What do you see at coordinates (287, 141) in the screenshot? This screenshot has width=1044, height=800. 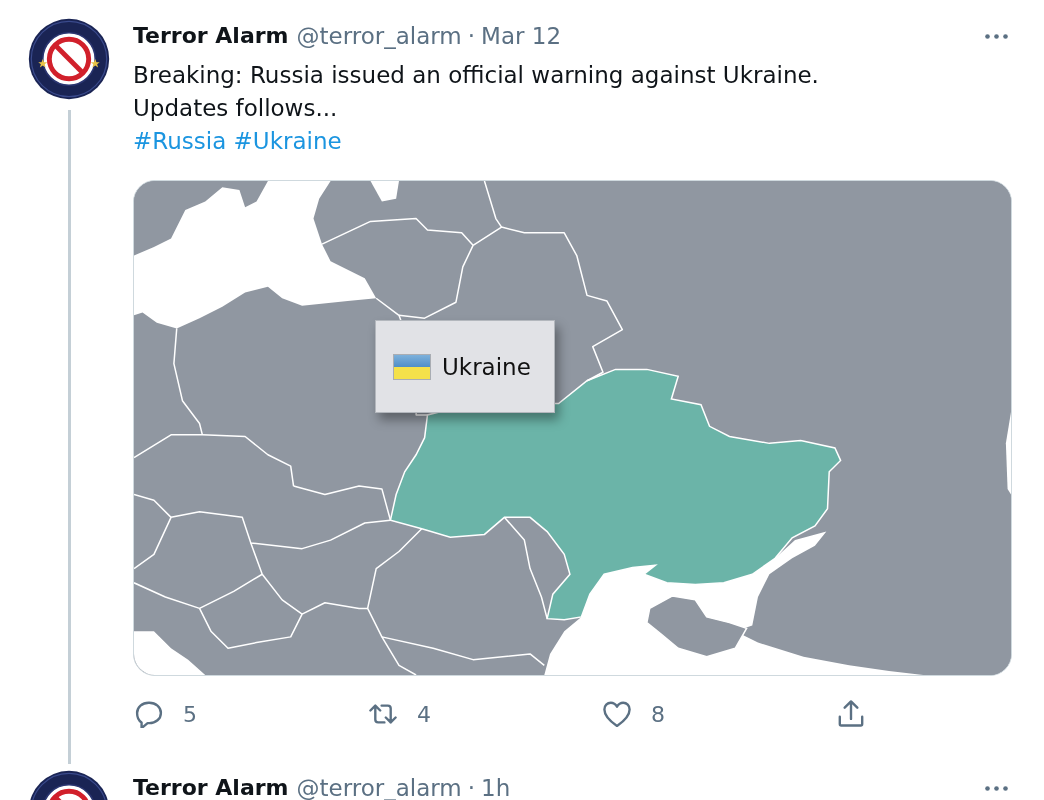 I see `hashtag-link: #Ukraine` at bounding box center [287, 141].